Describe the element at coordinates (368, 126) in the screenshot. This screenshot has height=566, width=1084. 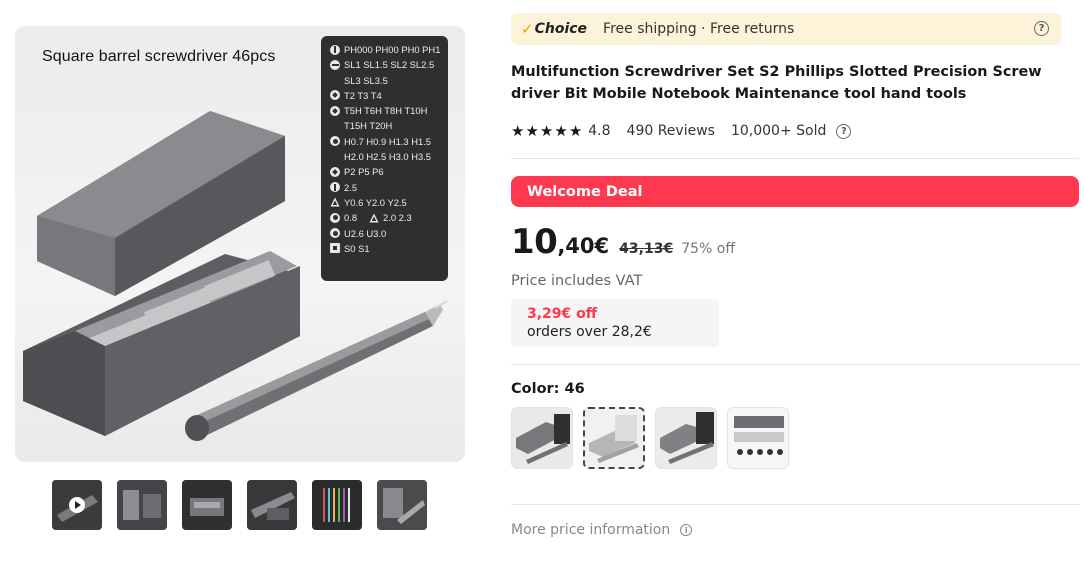
I see `bit-list-text: T15H T20H` at that location.